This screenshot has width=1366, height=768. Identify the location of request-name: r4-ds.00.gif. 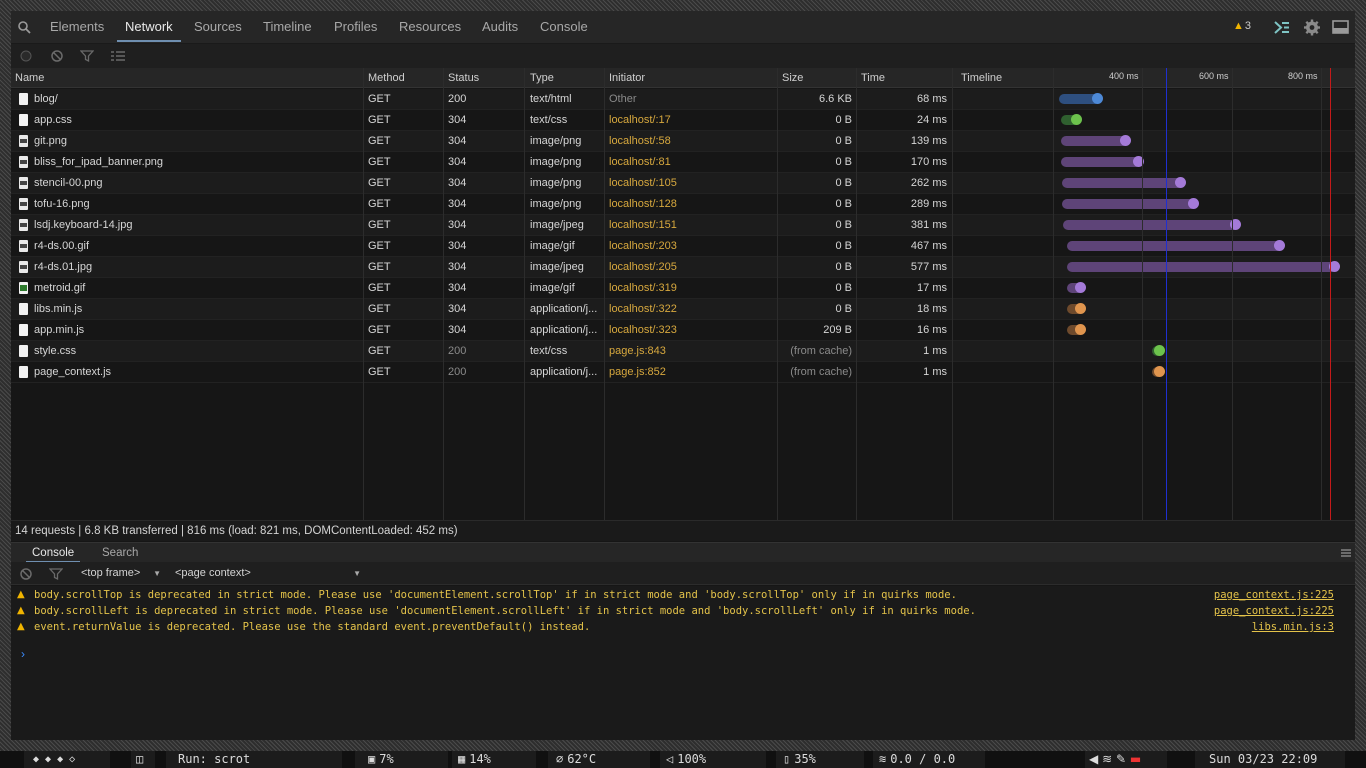
(196, 246).